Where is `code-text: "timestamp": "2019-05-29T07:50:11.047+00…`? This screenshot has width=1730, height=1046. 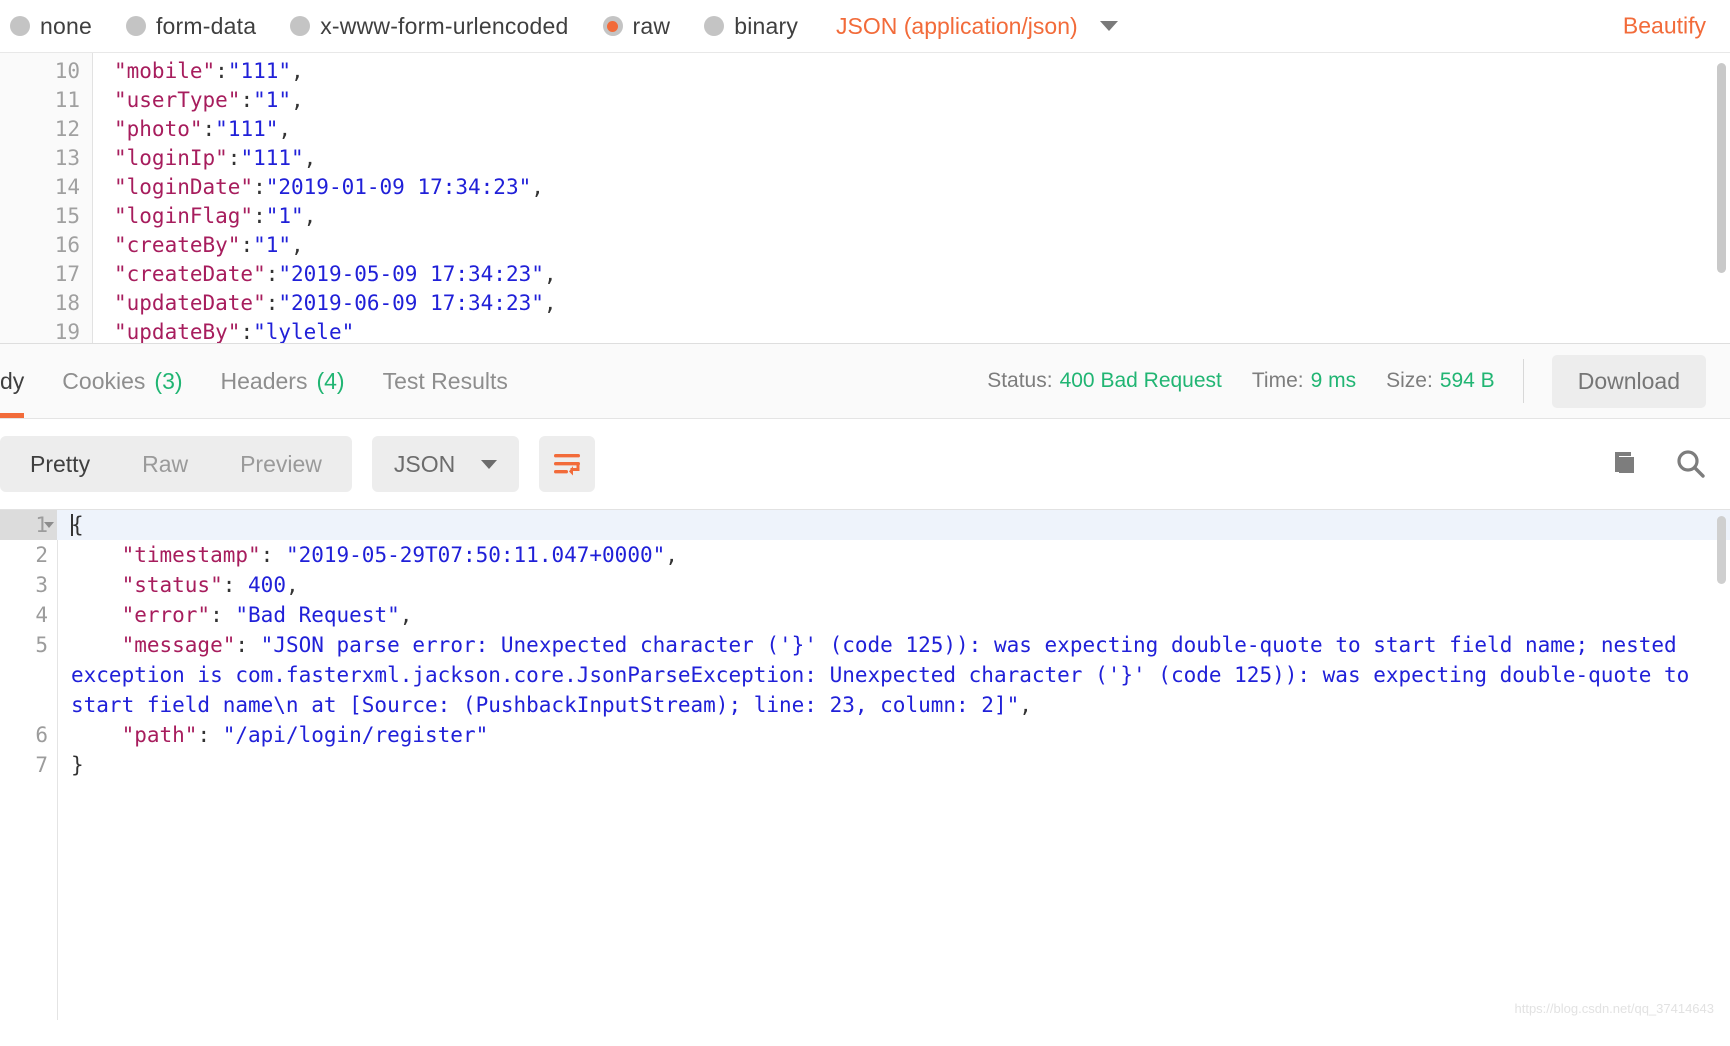 code-text: "timestamp": "2019-05-29T07:50:11.047+00… is located at coordinates (399, 555).